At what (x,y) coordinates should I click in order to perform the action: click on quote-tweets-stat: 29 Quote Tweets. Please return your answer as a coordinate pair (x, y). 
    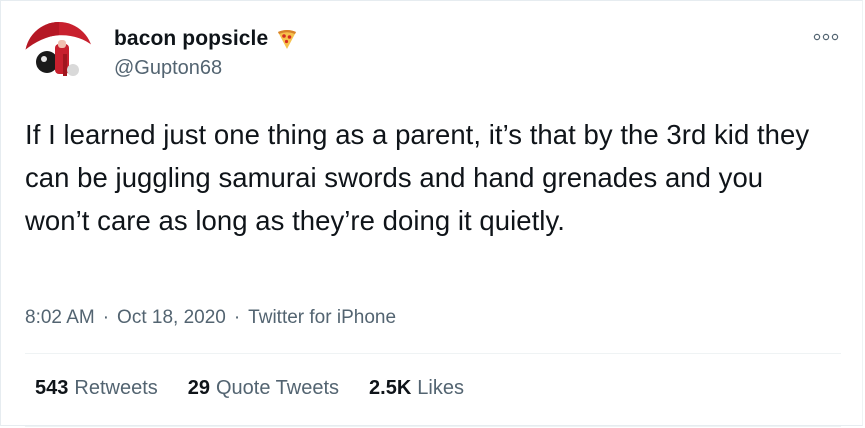
    Looking at the image, I should click on (263, 388).